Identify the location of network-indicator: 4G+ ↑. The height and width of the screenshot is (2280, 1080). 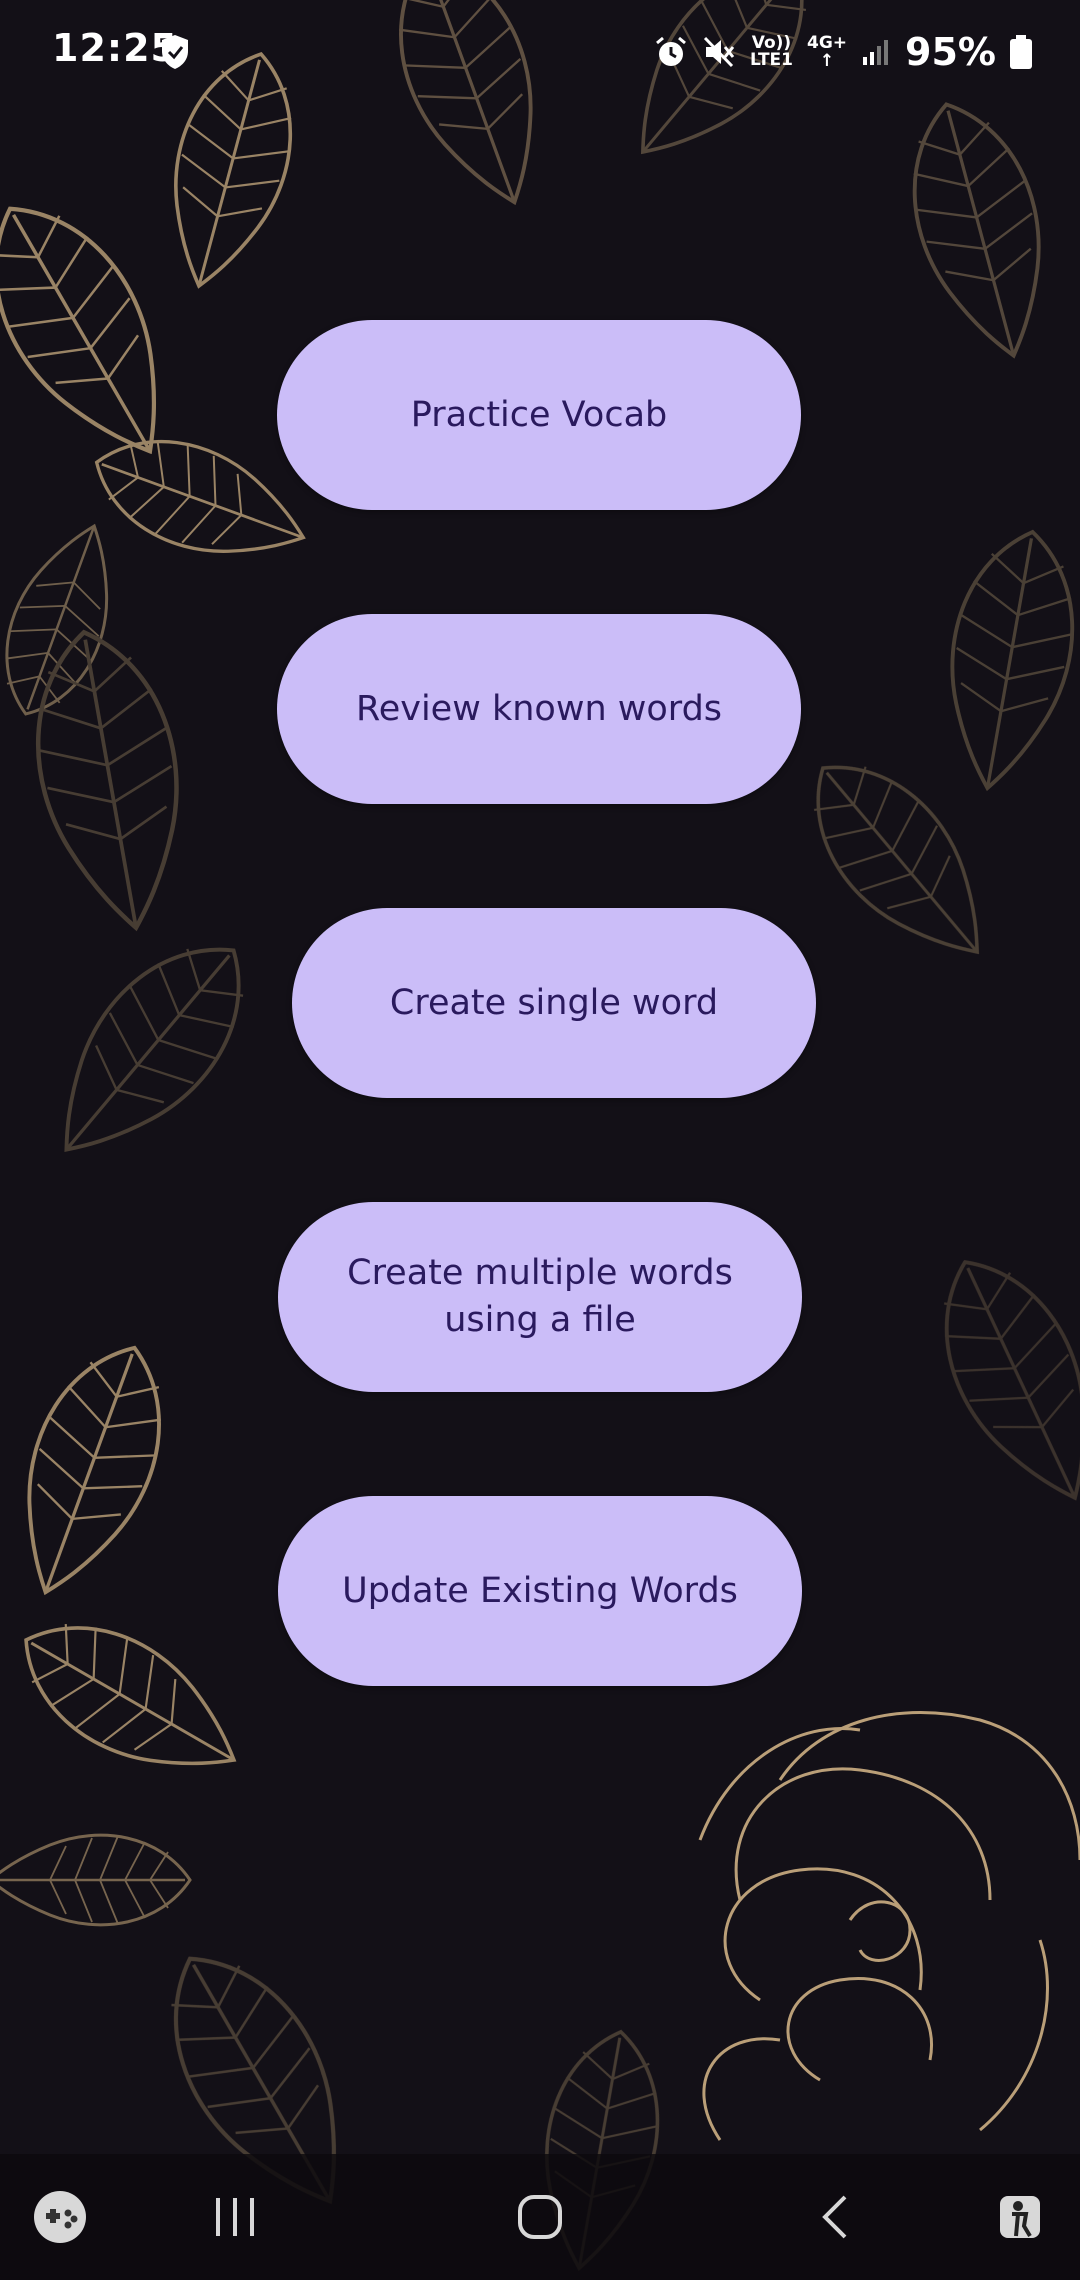
(827, 52).